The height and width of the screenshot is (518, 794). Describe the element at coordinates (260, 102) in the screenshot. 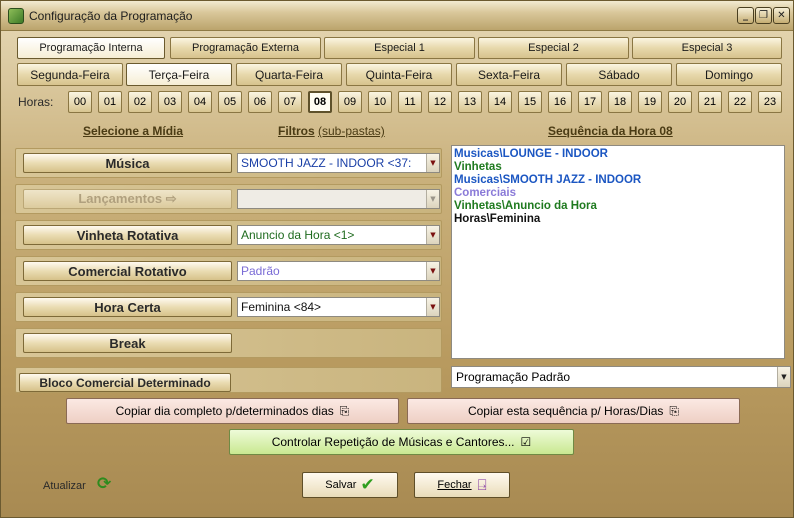

I see `hour-button-06: 06` at that location.